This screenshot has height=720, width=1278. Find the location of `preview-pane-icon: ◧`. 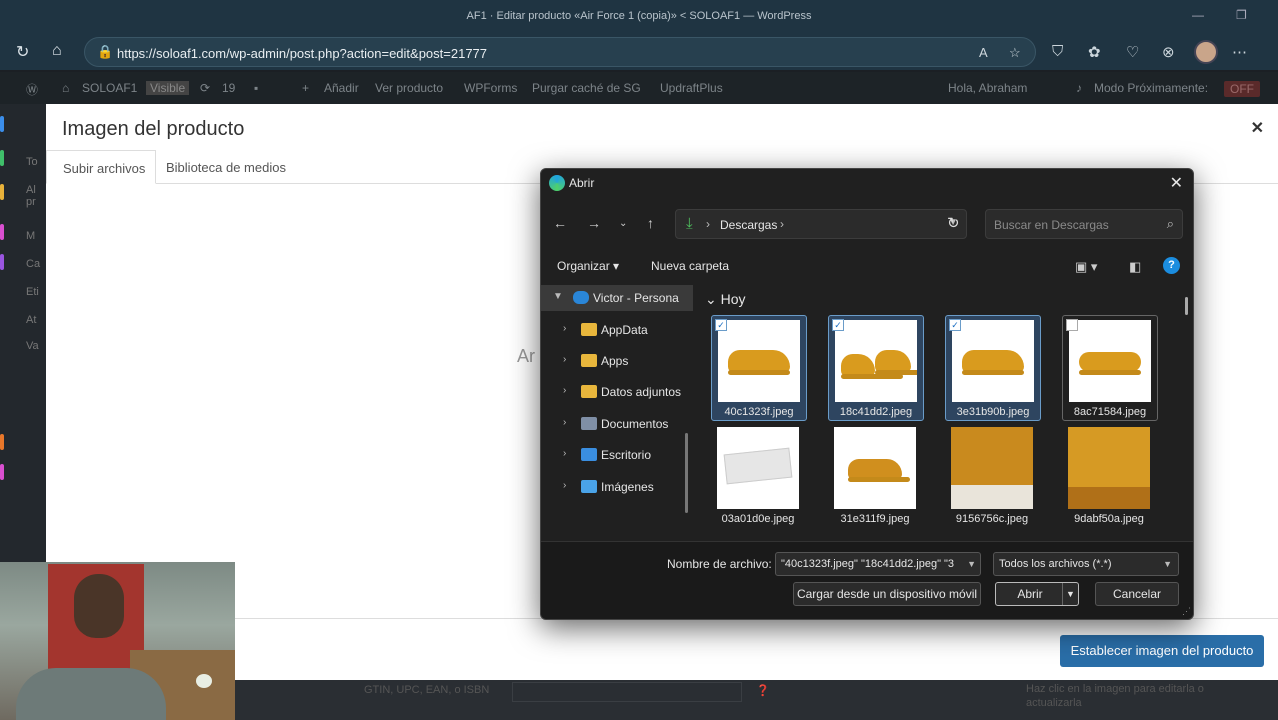

preview-pane-icon: ◧ is located at coordinates (1135, 267).